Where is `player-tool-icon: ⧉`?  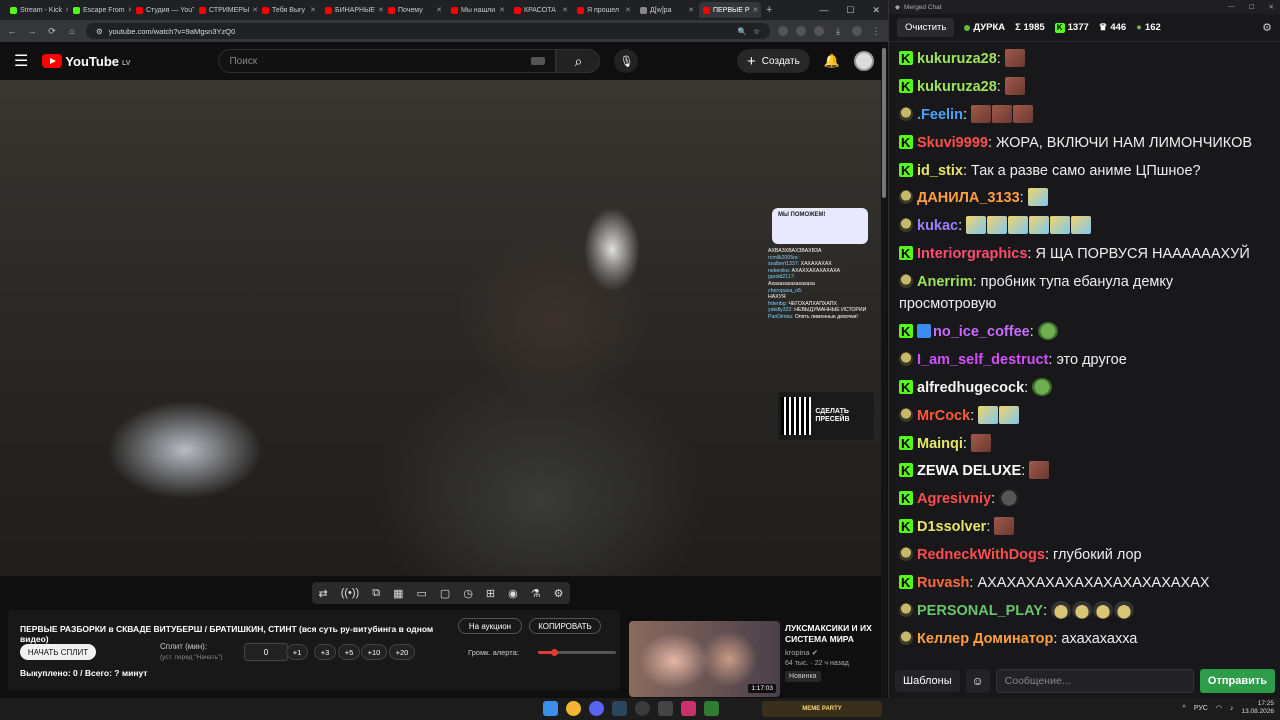 player-tool-icon: ⧉ is located at coordinates (376, 593).